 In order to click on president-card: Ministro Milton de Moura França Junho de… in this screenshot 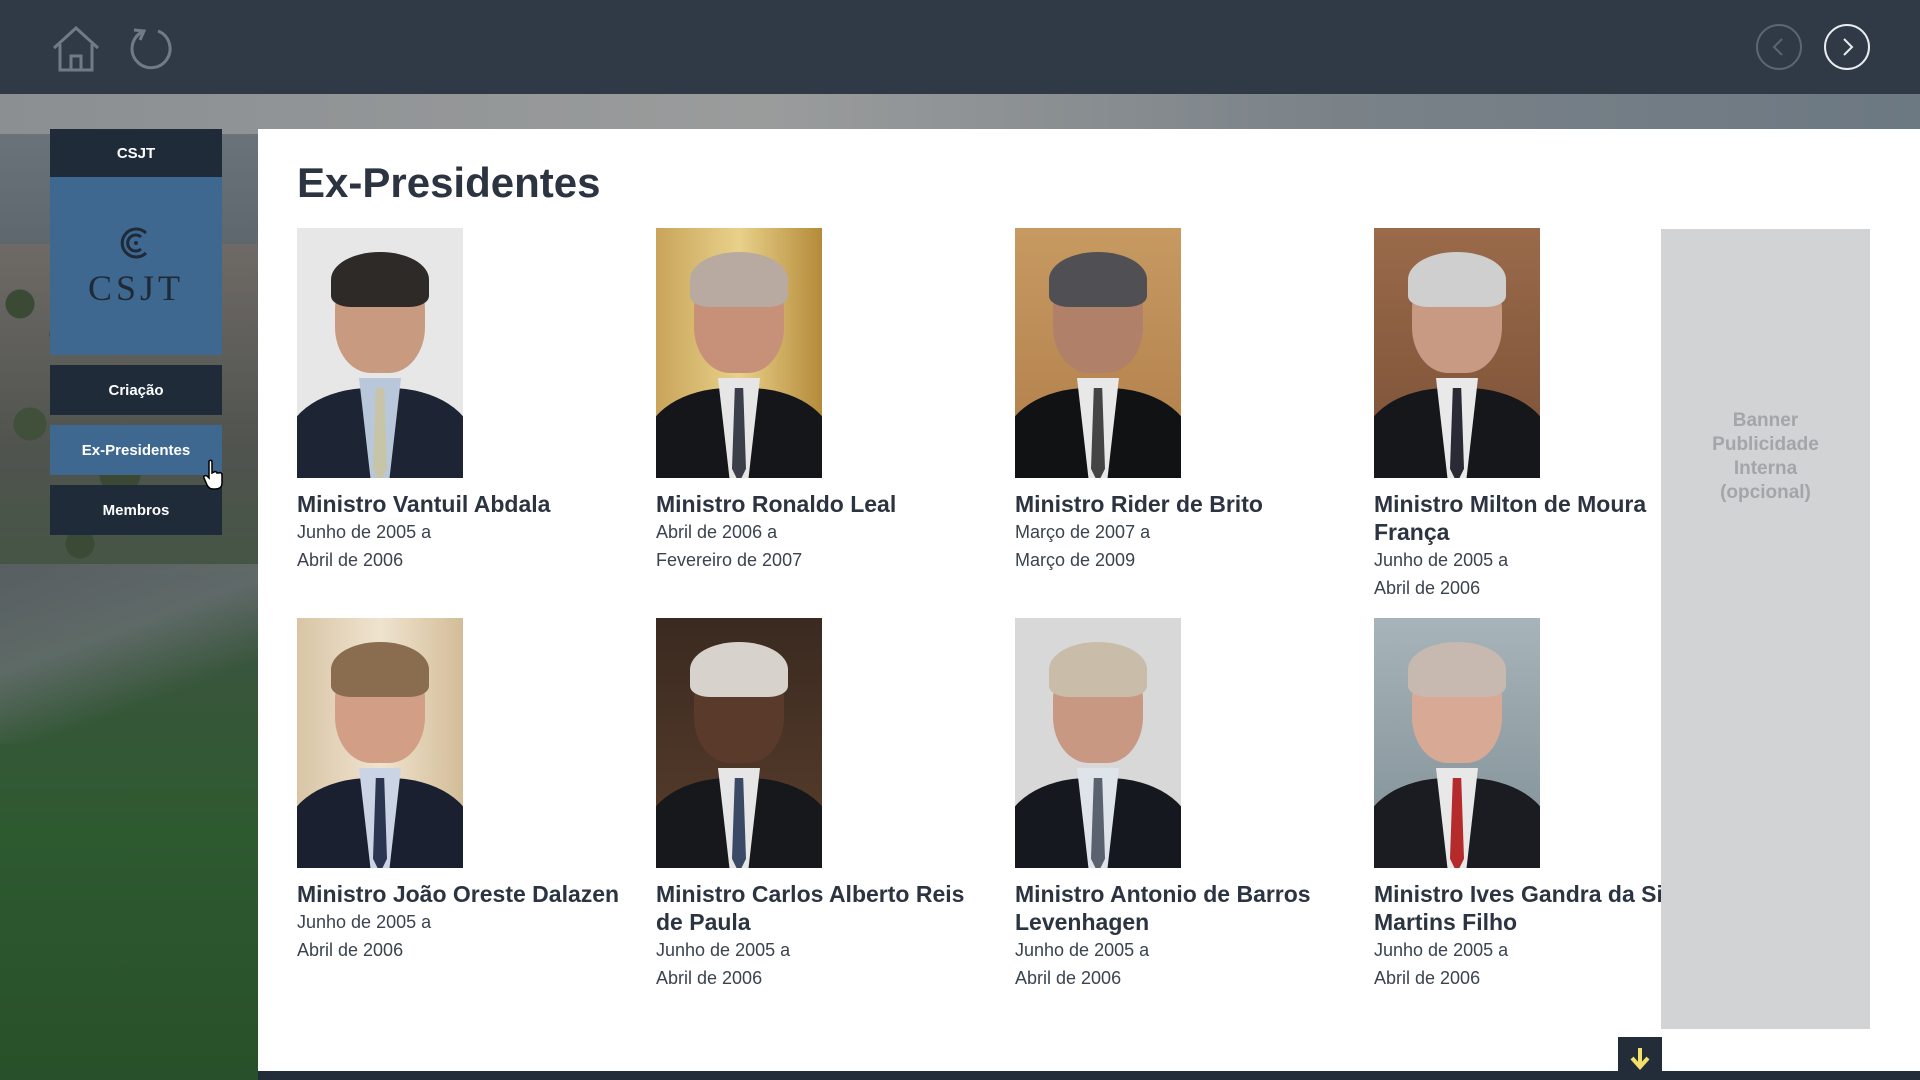, I will do `click(1539, 415)`.